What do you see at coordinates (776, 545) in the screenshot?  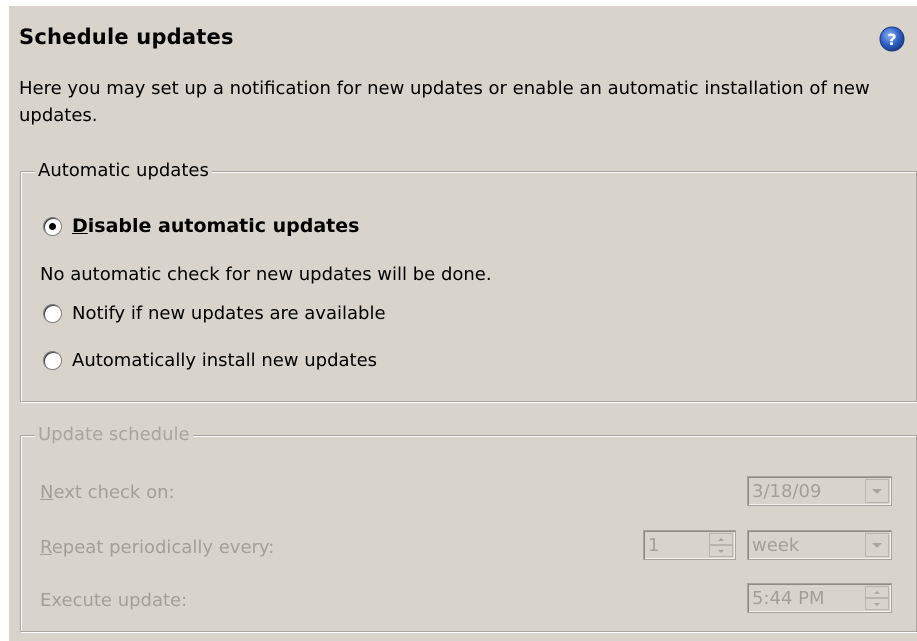 I see `repeat-unit-value: week` at bounding box center [776, 545].